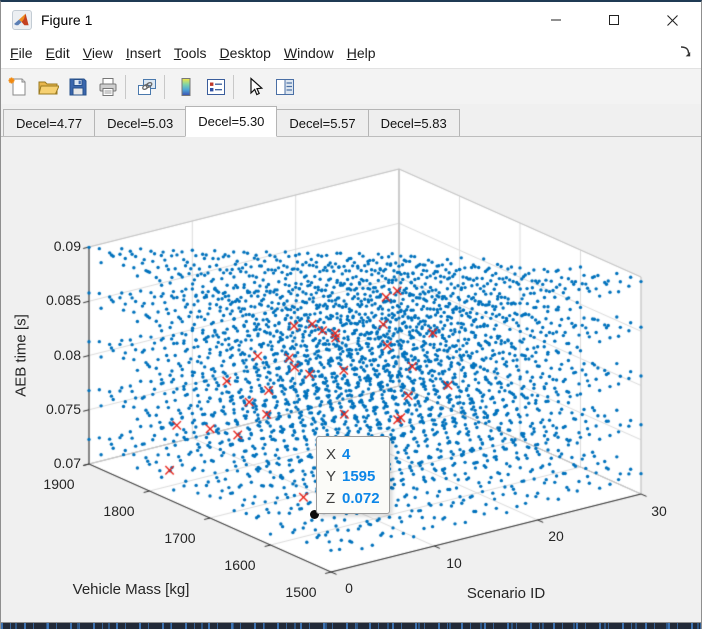 The height and width of the screenshot is (629, 702). I want to click on datatip-x-value: 4, so click(346, 454).